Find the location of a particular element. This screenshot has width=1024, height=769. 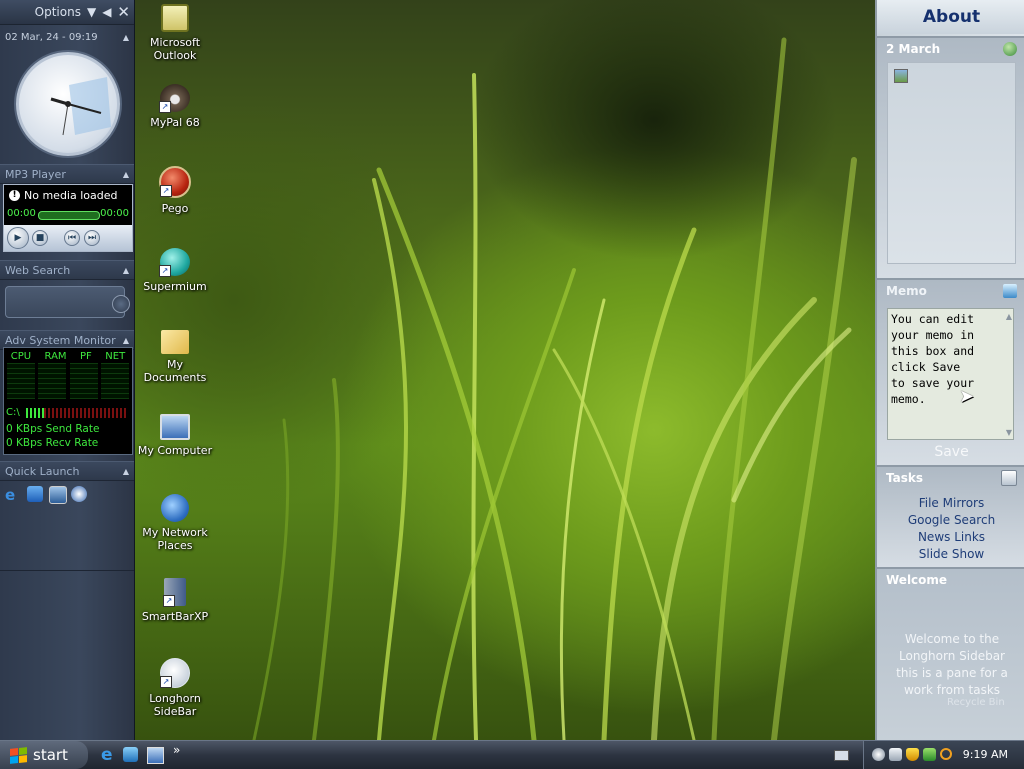

mouse-cursor-icon: ➤ is located at coordinates (967, 396).